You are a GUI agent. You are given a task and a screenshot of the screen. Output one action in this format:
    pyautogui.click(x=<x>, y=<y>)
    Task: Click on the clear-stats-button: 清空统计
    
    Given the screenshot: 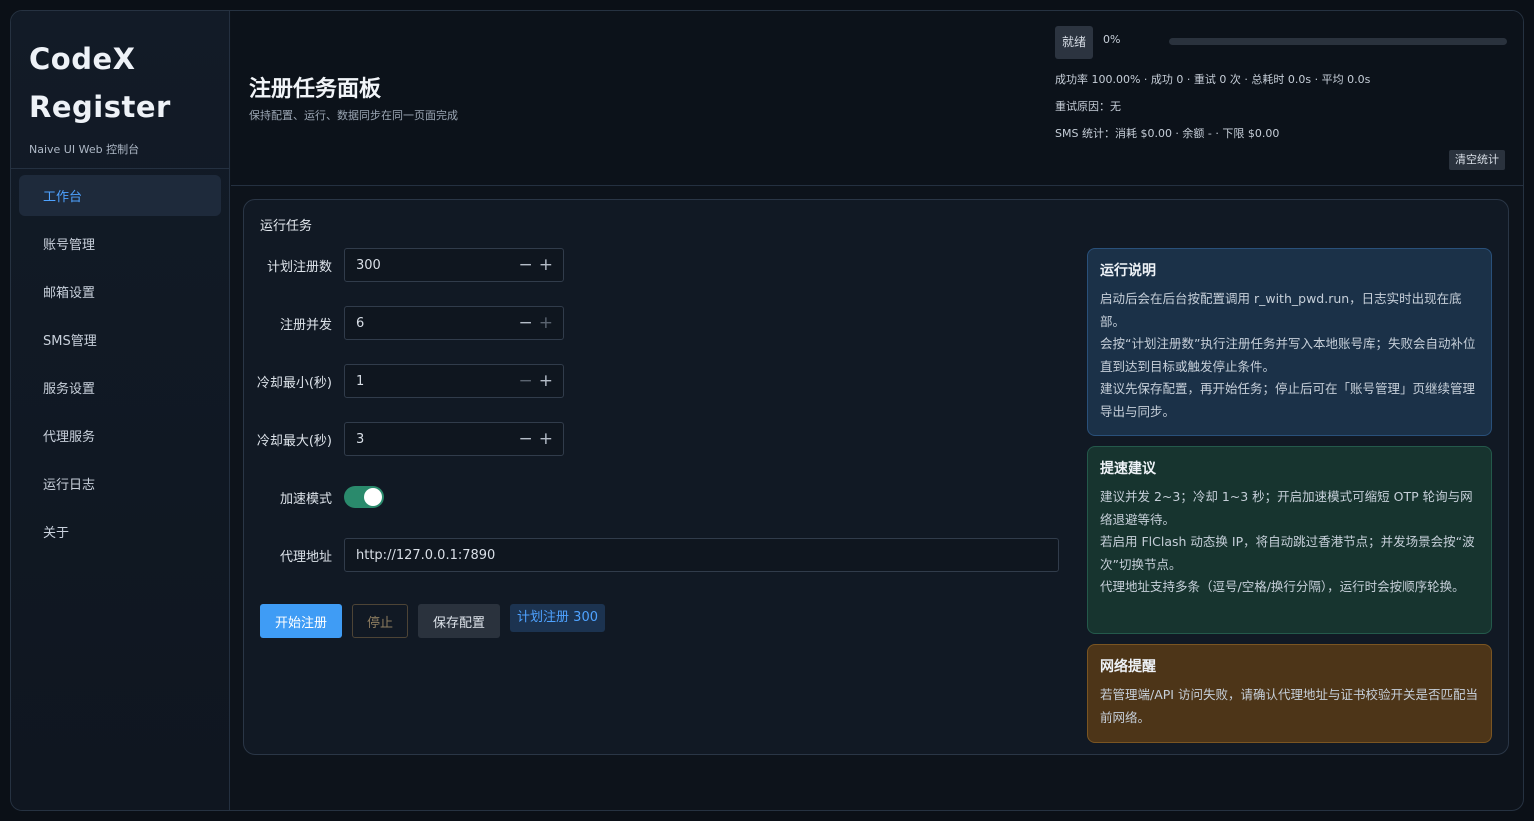 What is the action you would take?
    pyautogui.click(x=1477, y=160)
    